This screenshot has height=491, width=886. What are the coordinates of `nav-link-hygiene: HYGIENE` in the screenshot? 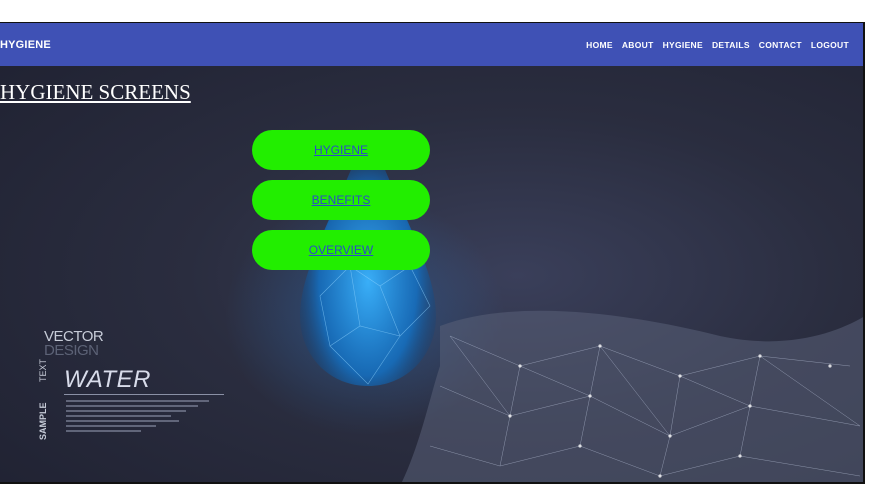 It's located at (683, 45).